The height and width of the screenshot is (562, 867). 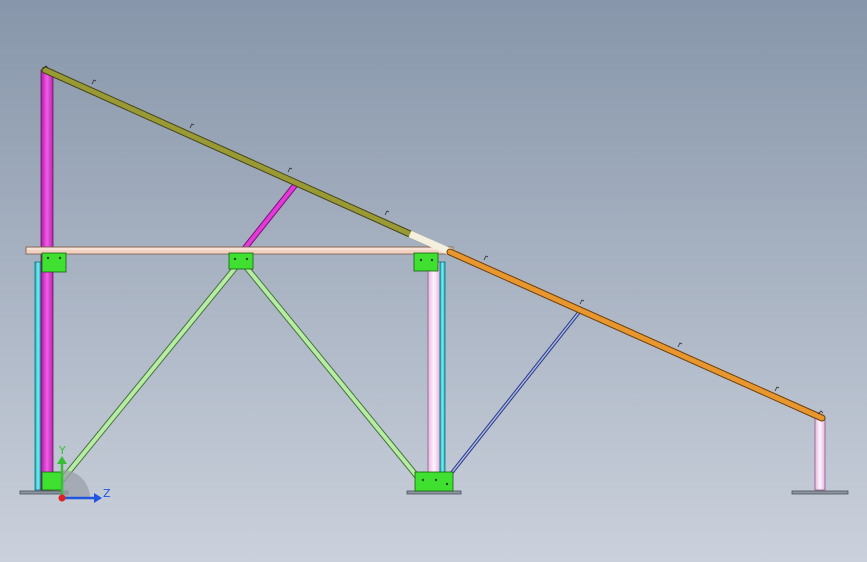 I want to click on plate-beam-left, so click(x=54, y=262).